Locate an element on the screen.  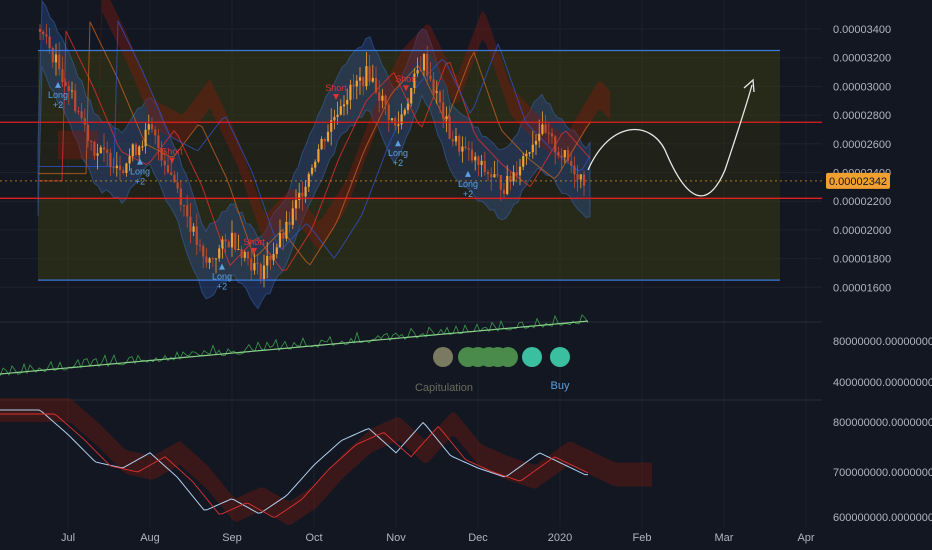
signal-bubble is located at coordinates (560, 357).